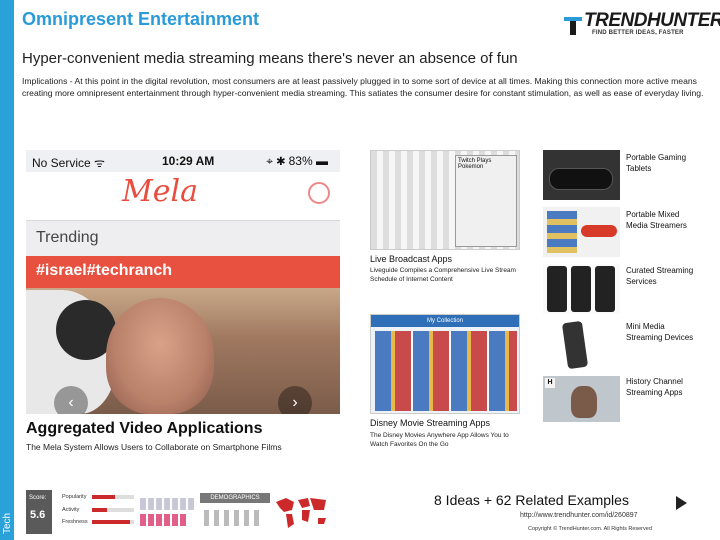  Describe the element at coordinates (104, 270) in the screenshot. I see `hashtag-text: #israel#techranch` at that location.